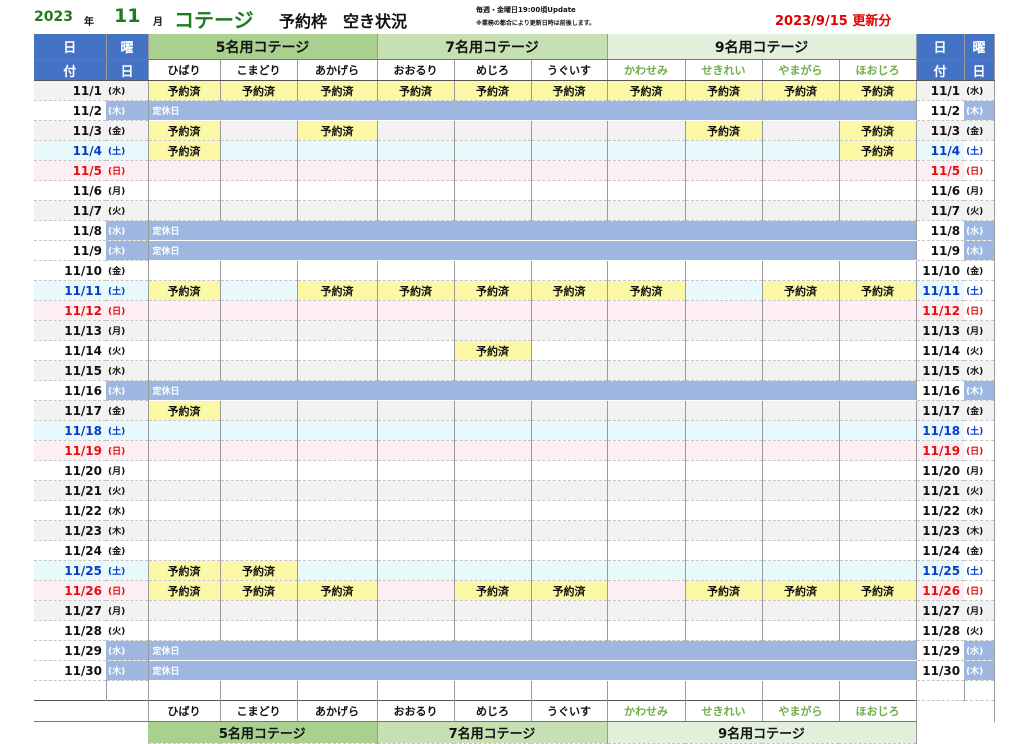  Describe the element at coordinates (940, 670) in the screenshot. I see `date-cell-right: 11/30` at that location.